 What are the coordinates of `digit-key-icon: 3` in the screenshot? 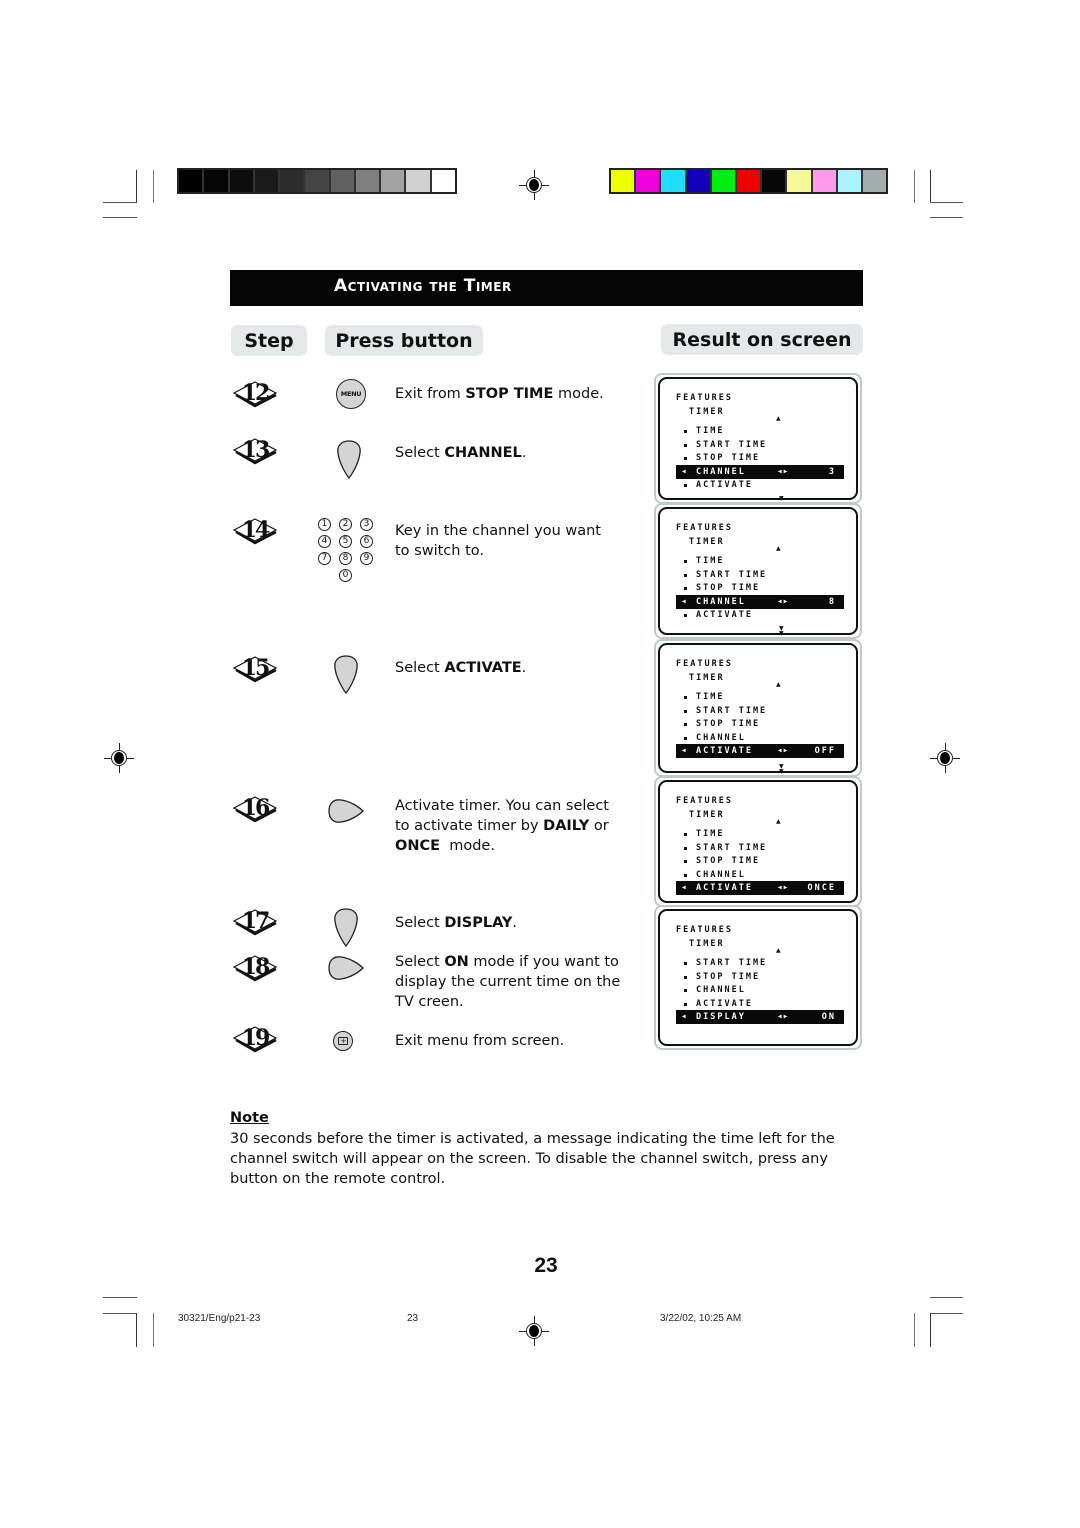 It's located at (366, 524).